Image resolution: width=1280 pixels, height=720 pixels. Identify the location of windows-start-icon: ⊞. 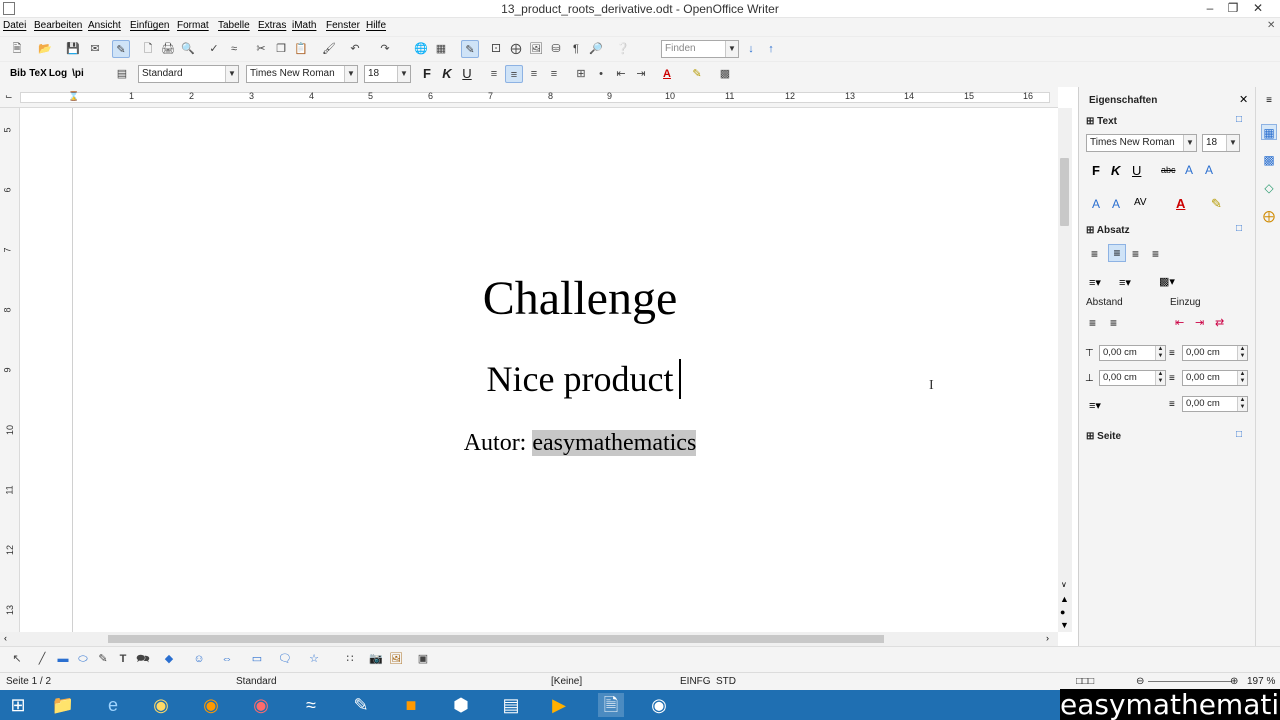
(18, 705).